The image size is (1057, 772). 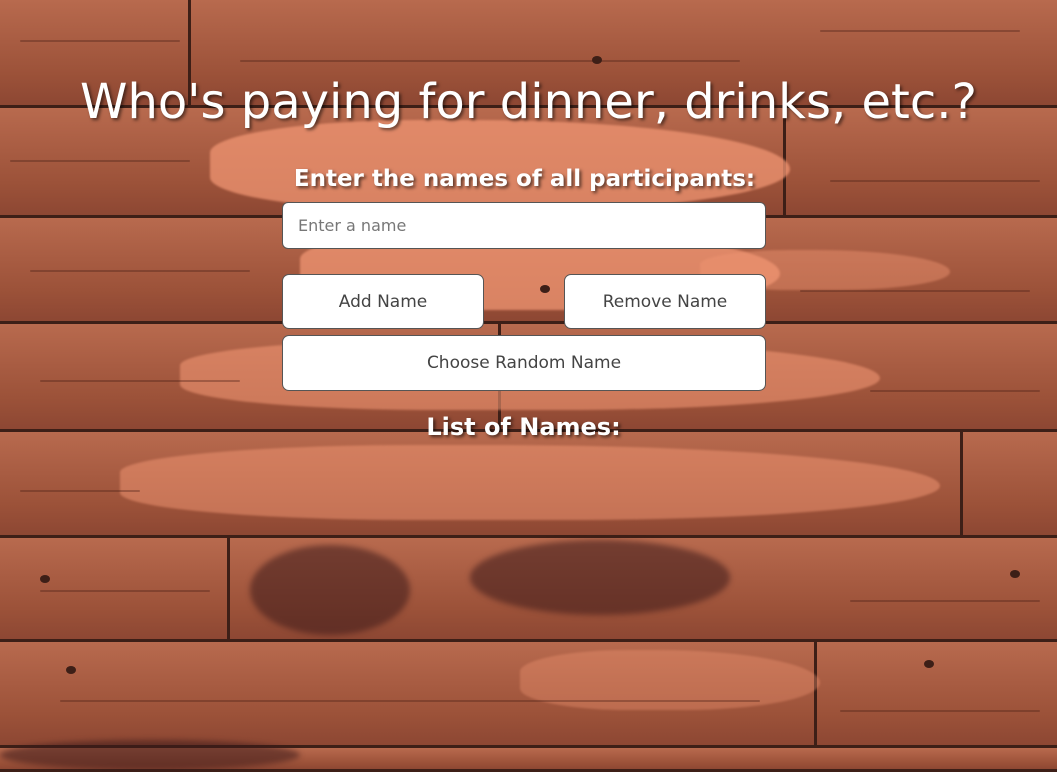 What do you see at coordinates (524, 179) in the screenshot?
I see `participants-prompt: Enter the names of all participants:` at bounding box center [524, 179].